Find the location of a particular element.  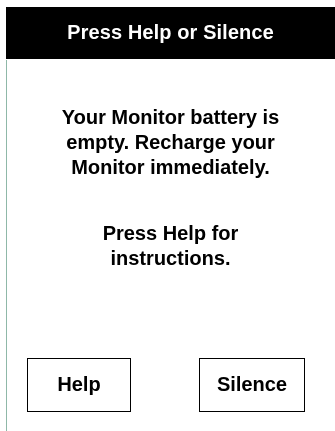

message-line: empty. Recharge your is located at coordinates (170, 143).